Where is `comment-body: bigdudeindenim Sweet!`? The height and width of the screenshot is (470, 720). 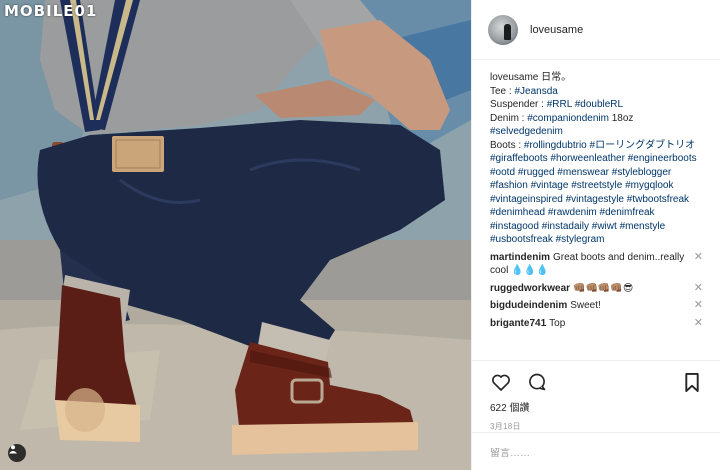 comment-body: bigdudeindenim Sweet! is located at coordinates (545, 306).